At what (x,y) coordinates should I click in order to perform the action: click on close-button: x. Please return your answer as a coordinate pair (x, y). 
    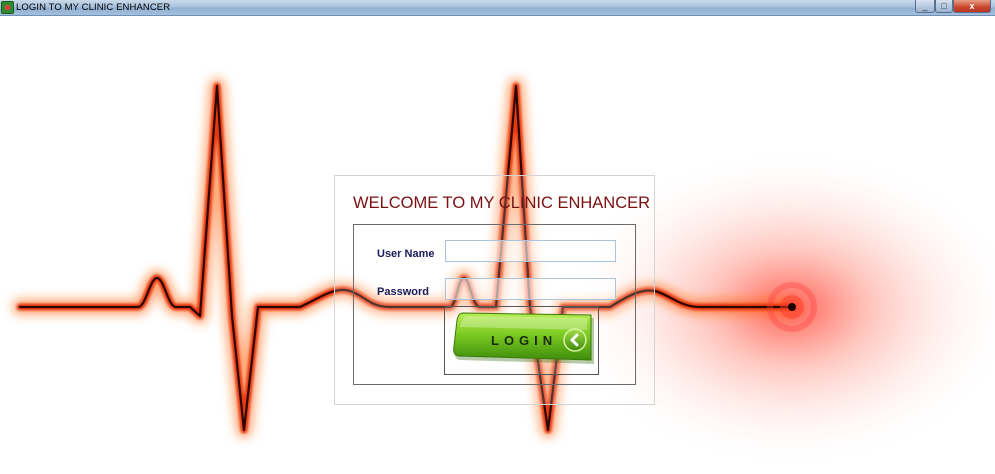
    Looking at the image, I should click on (972, 6).